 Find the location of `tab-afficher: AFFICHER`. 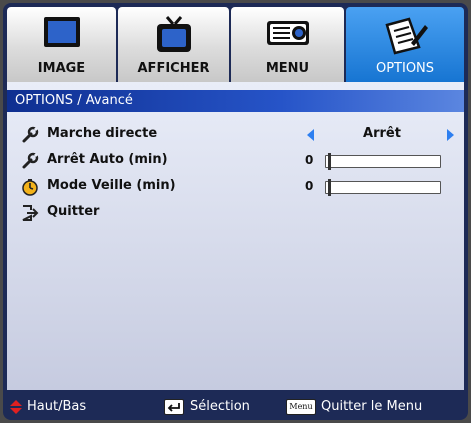

tab-afficher: AFFICHER is located at coordinates (173, 44).